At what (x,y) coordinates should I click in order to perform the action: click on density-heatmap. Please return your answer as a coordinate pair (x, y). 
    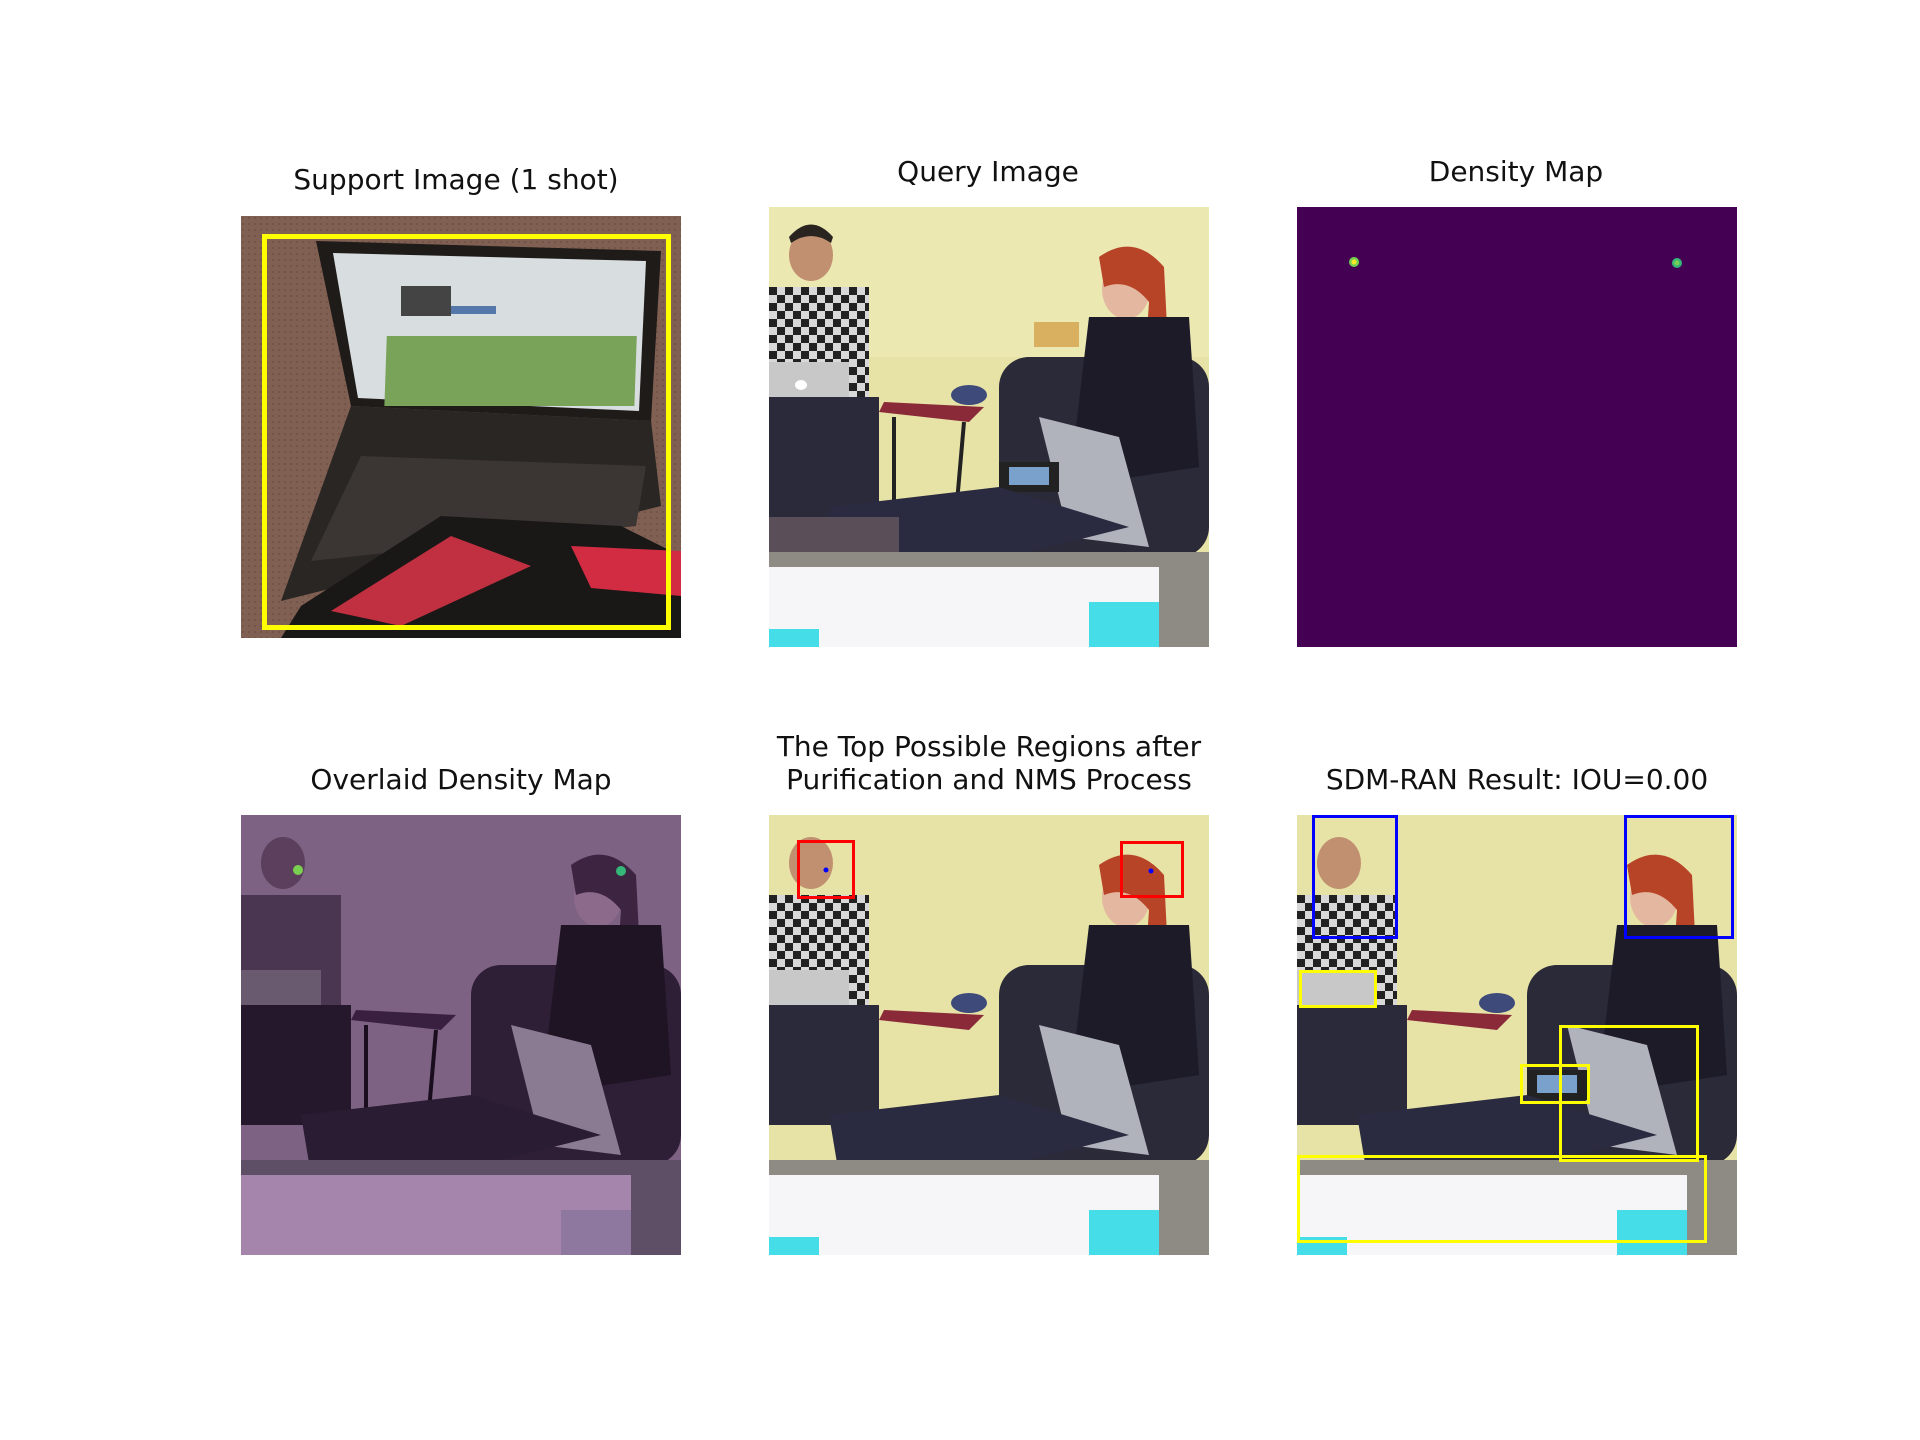
    Looking at the image, I should click on (1517, 427).